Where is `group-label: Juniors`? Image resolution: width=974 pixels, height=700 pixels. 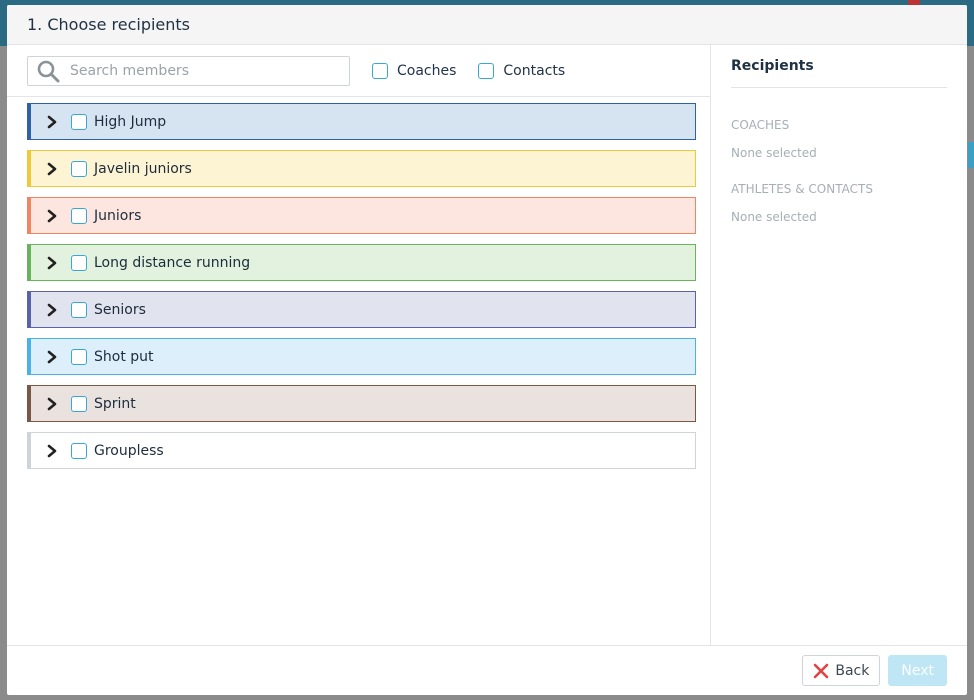
group-label: Juniors is located at coordinates (118, 215).